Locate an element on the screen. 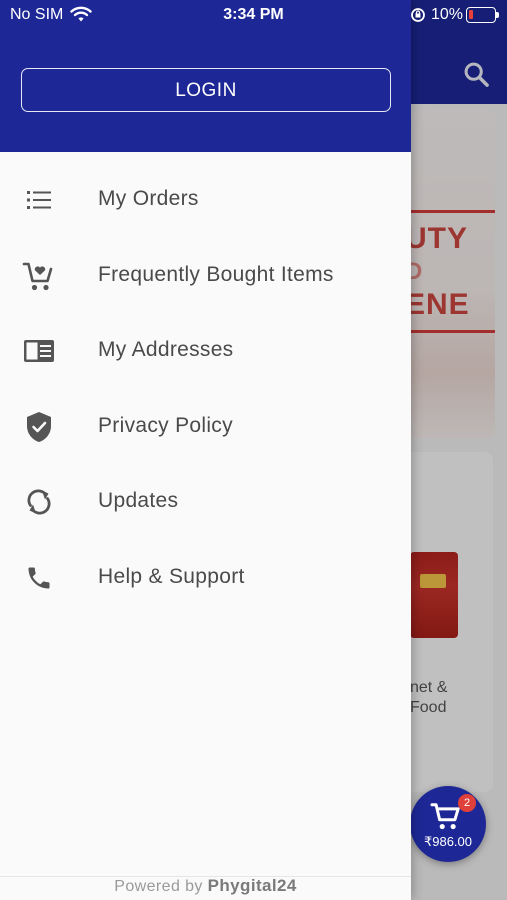  status-bar: No SIM 3:34 PM 10% is located at coordinates (253, 15).